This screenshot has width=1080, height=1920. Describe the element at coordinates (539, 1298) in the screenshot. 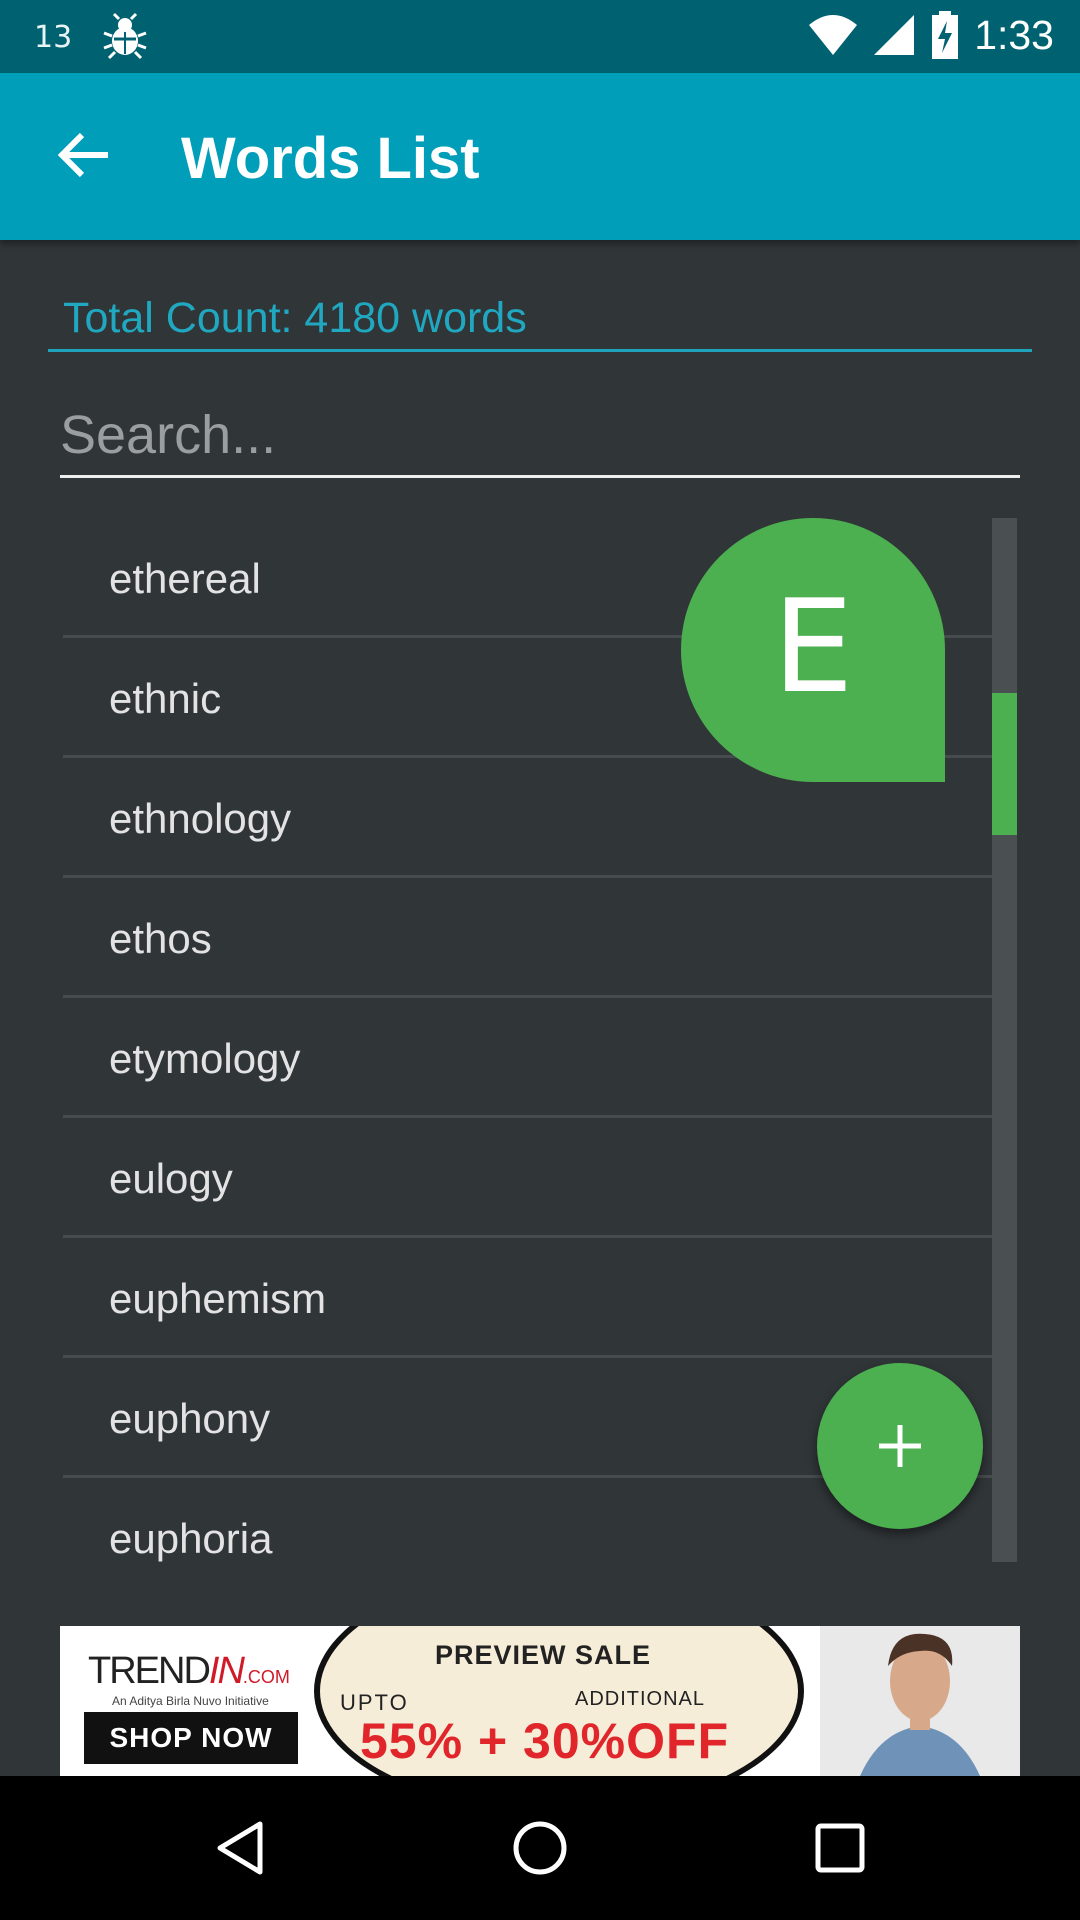

I see `list-item: euphemism` at that location.